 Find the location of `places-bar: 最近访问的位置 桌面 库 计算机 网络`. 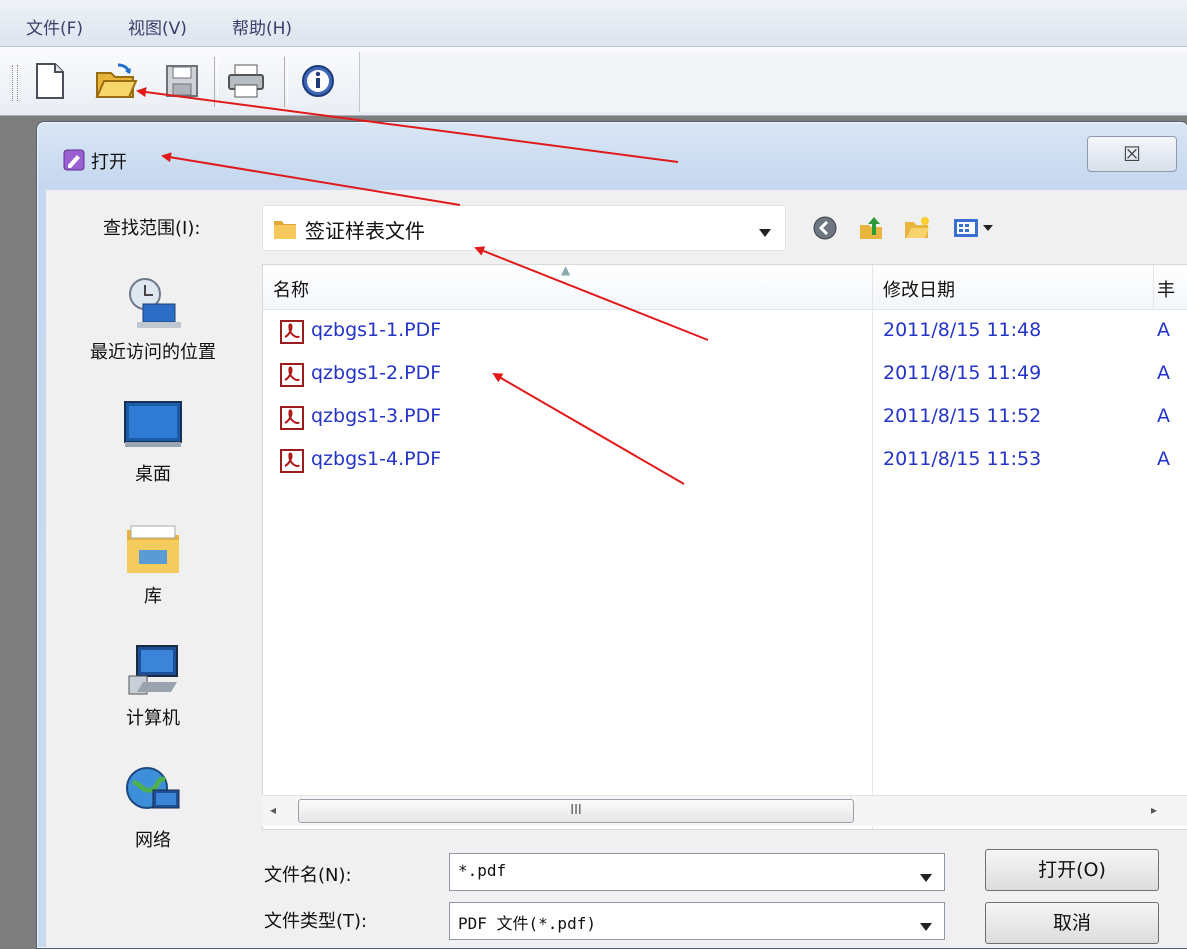

places-bar: 最近访问的位置 桌面 库 计算机 网络 is located at coordinates (153, 602).